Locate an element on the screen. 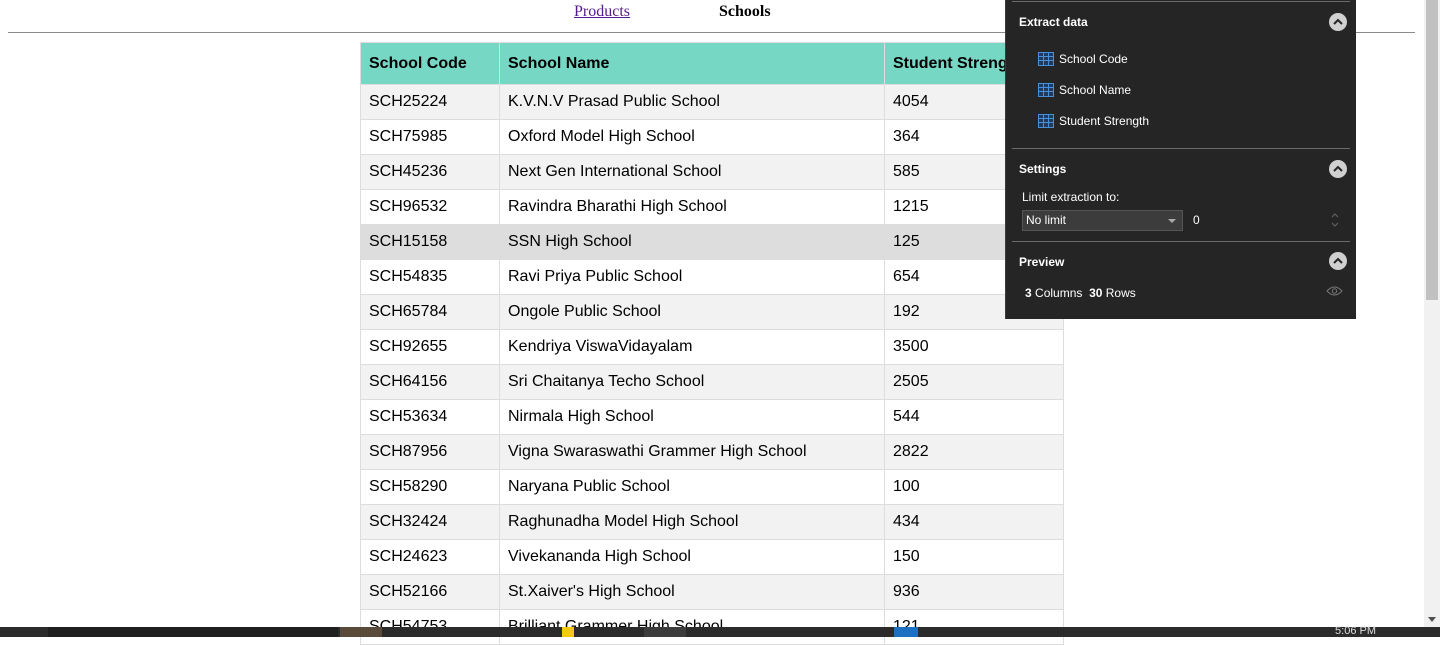  cell-school-name: Raghunadha Model High School is located at coordinates (692, 522).